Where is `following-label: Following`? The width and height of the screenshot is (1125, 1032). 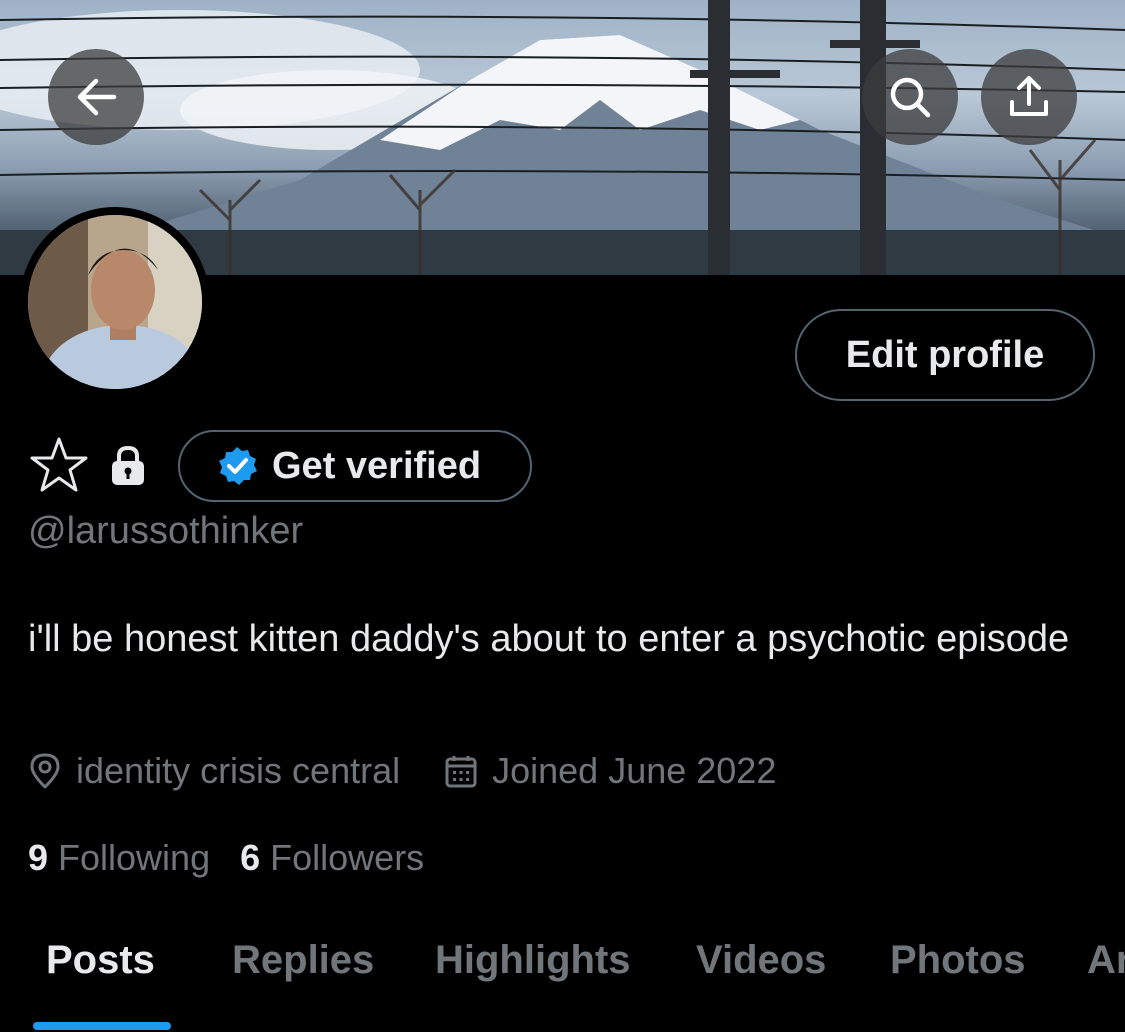 following-label: Following is located at coordinates (134, 857).